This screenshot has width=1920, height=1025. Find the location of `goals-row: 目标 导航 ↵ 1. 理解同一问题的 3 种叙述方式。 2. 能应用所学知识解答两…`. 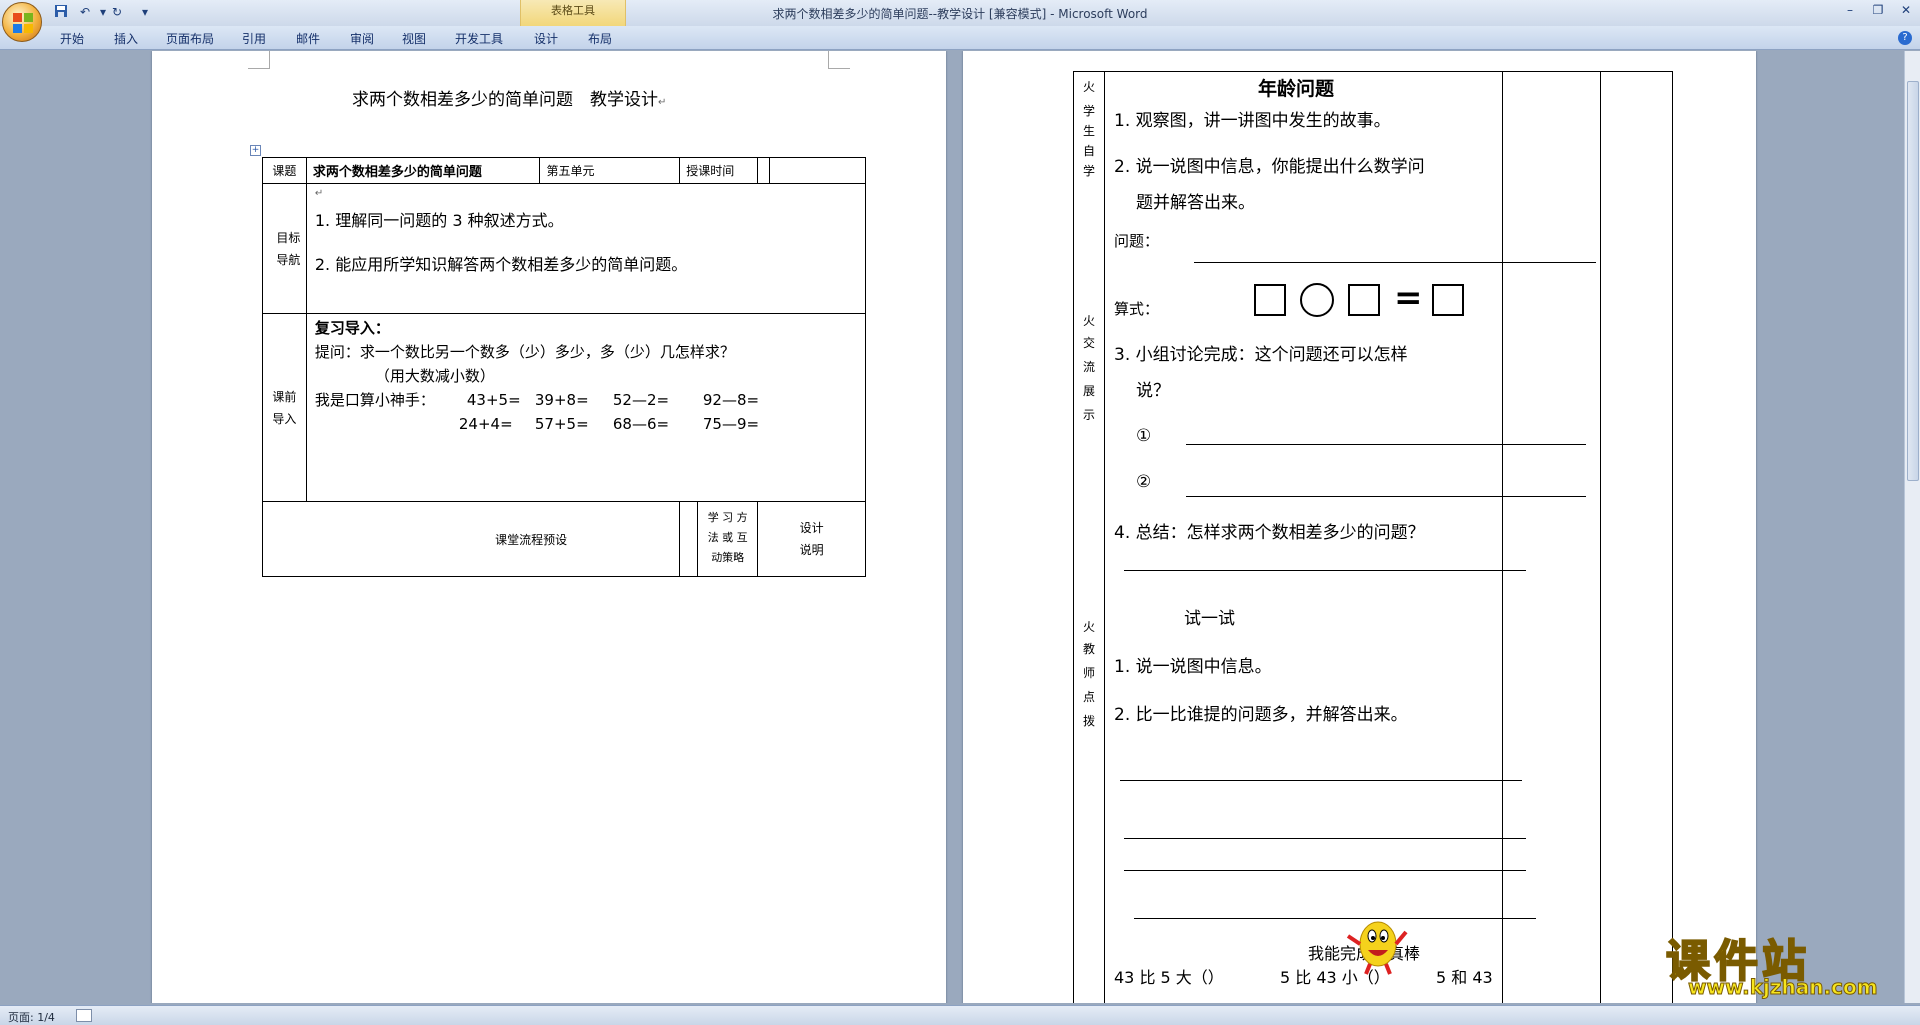

goals-row: 目标 导航 ↵ 1. 理解同一问题的 3 种叙述方式。 2. 能应用所学知识解答两… is located at coordinates (564, 248).